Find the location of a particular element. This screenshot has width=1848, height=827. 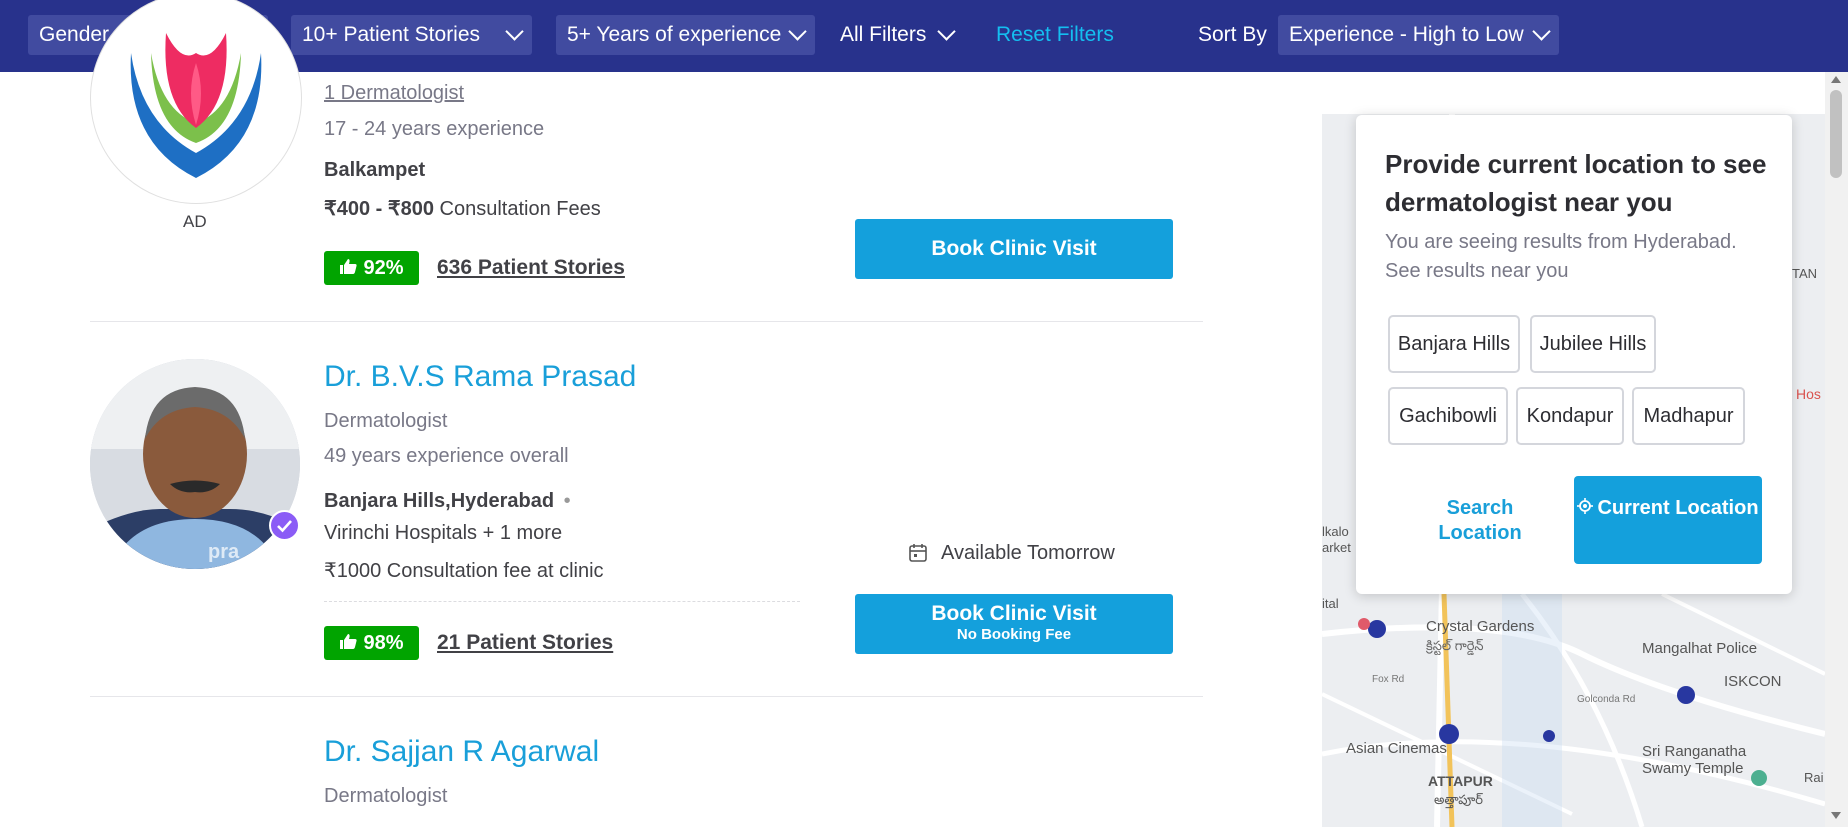

doctor2-rating-badge: 98% is located at coordinates (371, 643).